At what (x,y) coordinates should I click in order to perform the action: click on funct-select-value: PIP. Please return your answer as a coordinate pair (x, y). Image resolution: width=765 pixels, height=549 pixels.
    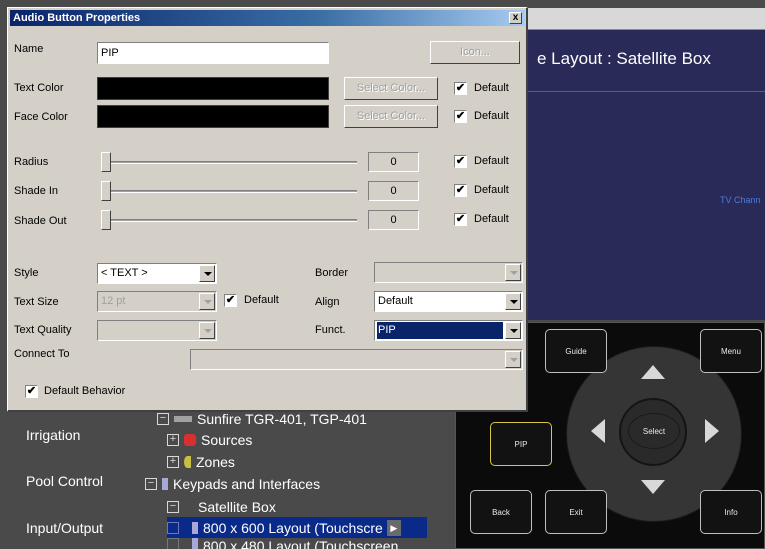
    Looking at the image, I should click on (440, 330).